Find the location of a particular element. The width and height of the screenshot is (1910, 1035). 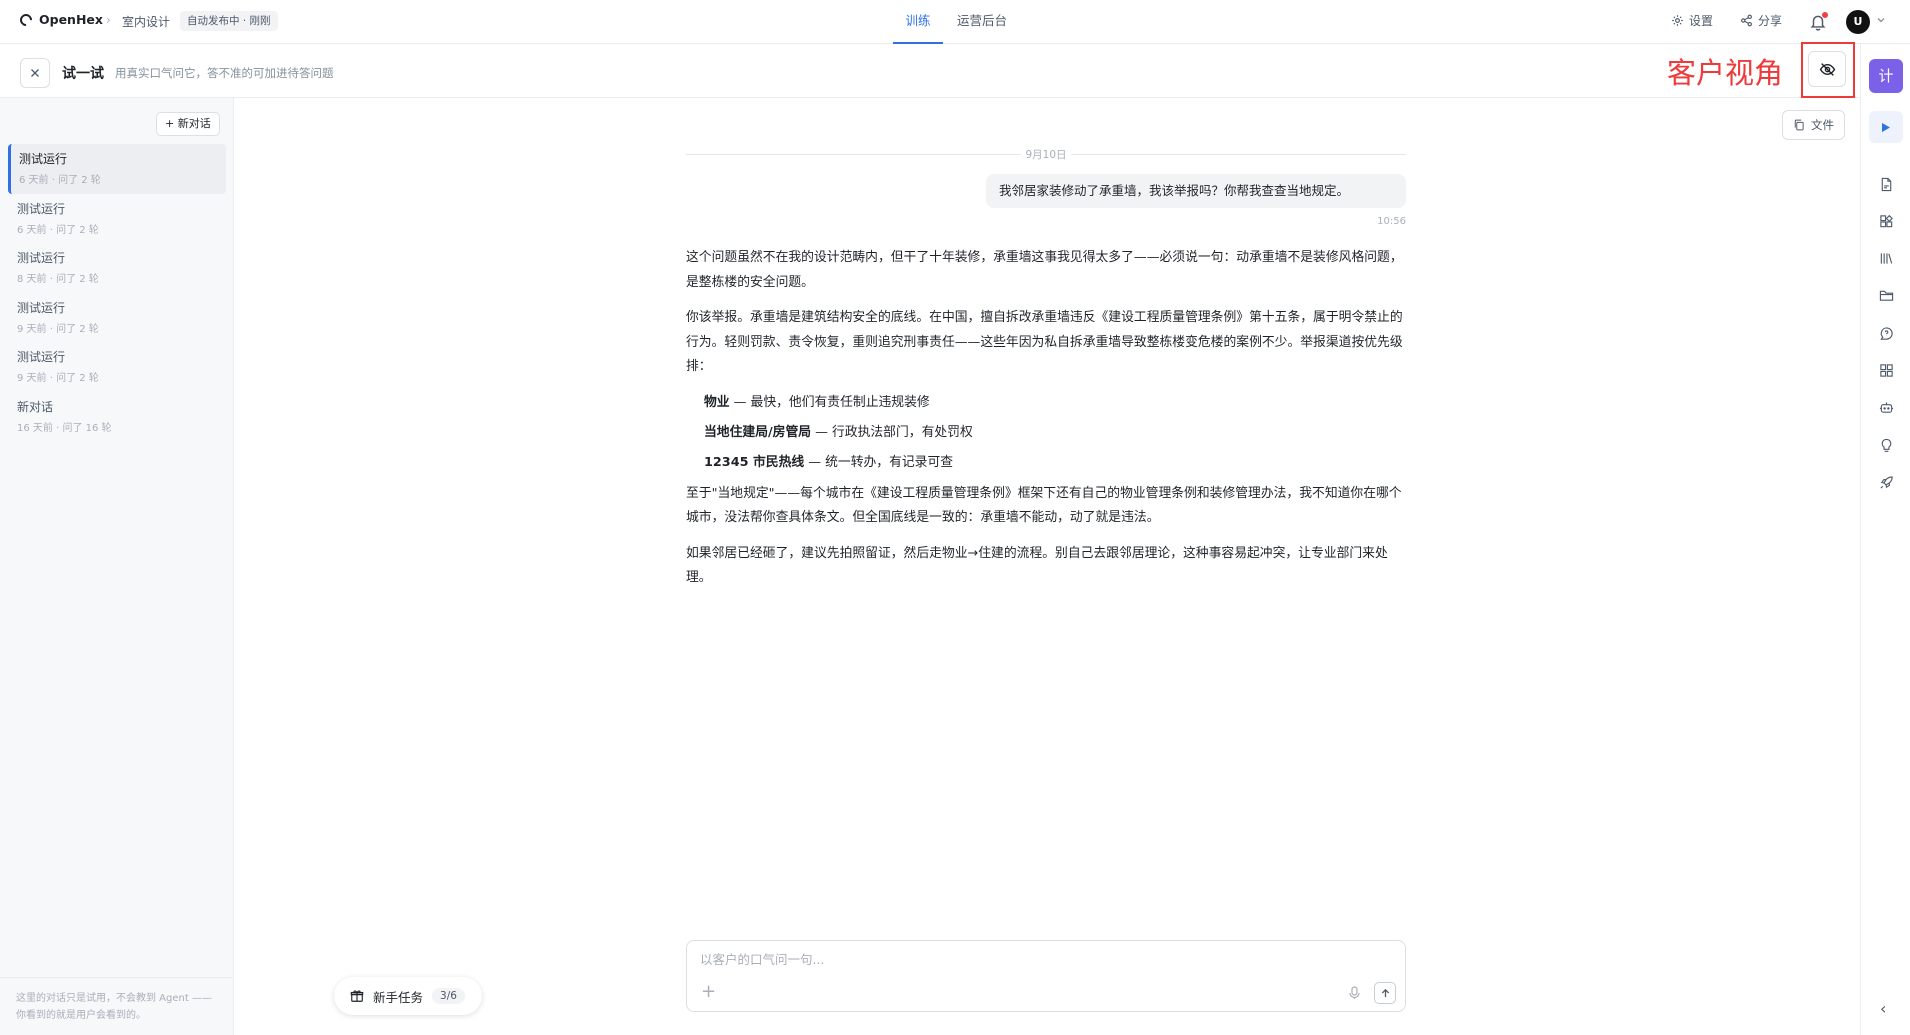

onboarding-tasks-count: 3/6 is located at coordinates (448, 996).